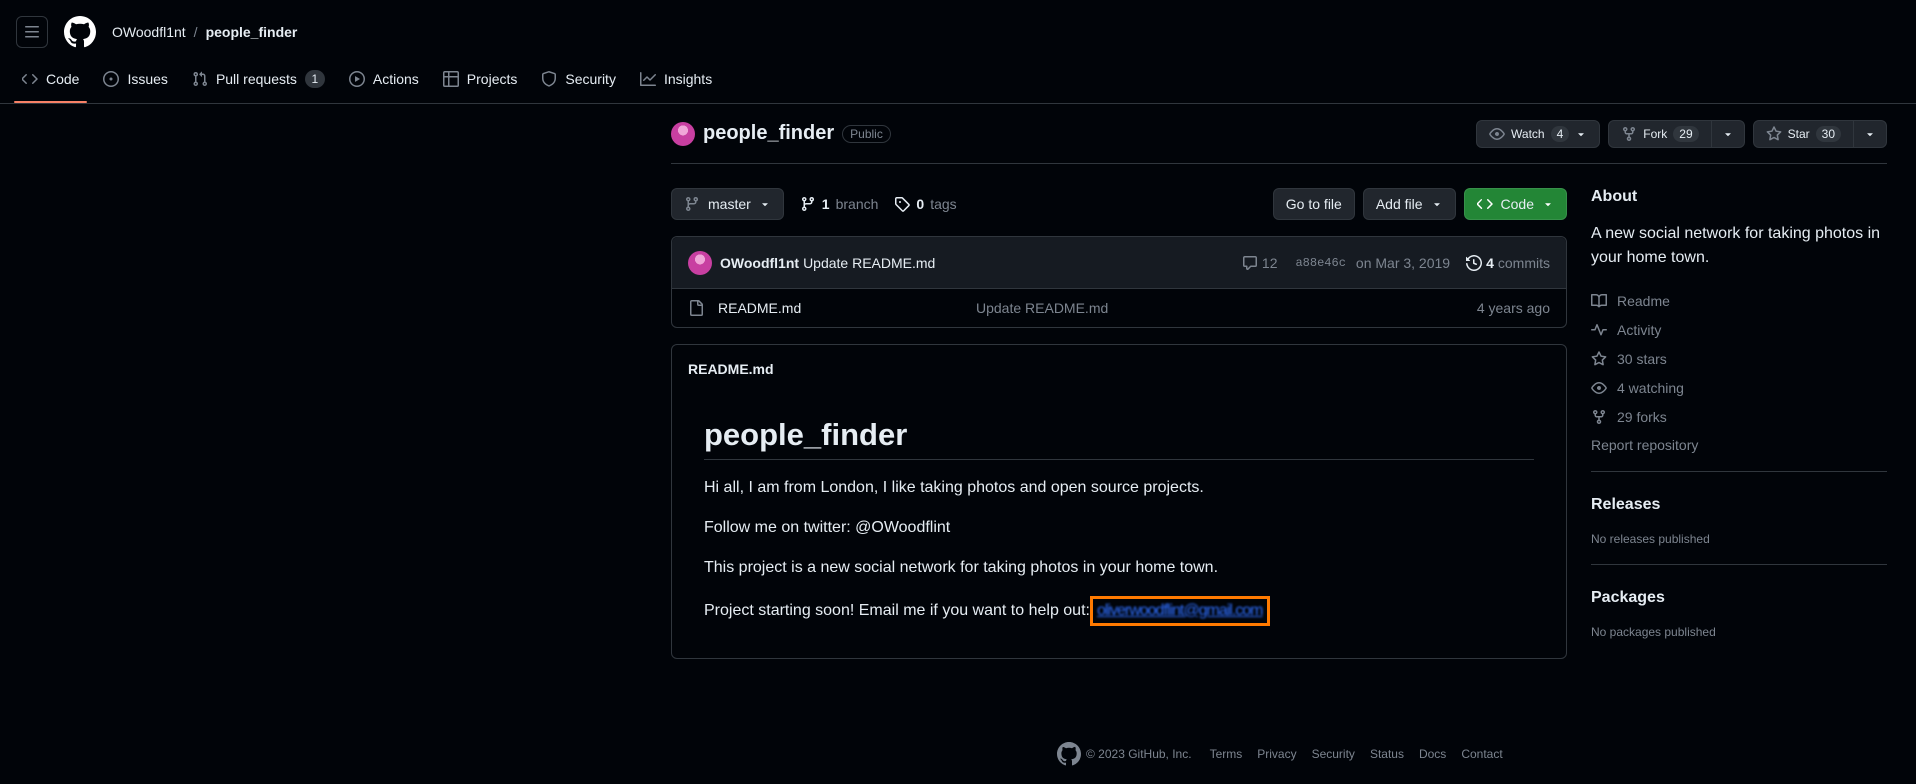  I want to click on email-link: oliverwoodflint@gmail.com, so click(1180, 610).